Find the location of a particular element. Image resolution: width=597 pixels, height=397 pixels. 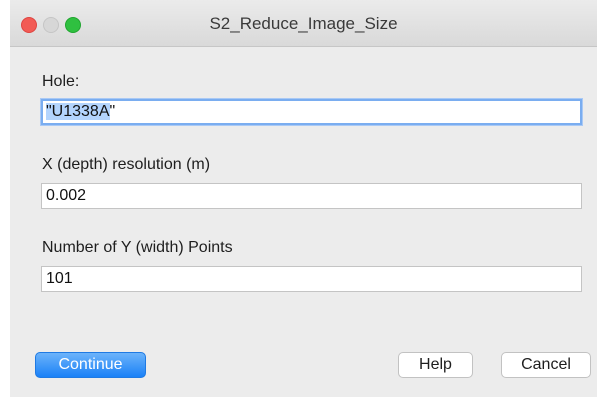

x-resolution-input: 0.002 is located at coordinates (311, 196).